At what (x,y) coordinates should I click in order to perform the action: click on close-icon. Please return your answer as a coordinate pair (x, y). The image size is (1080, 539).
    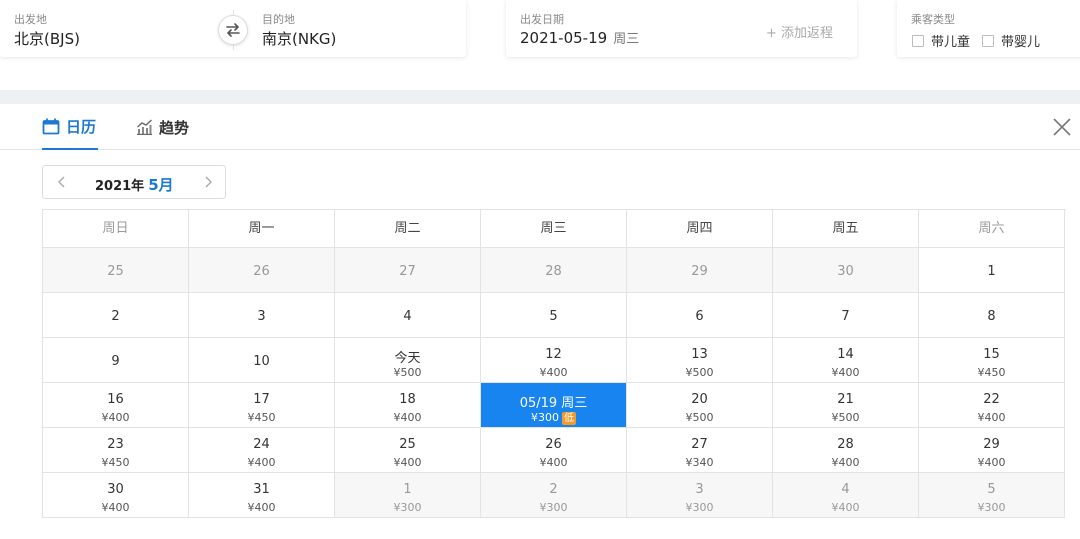
    Looking at the image, I should click on (1062, 127).